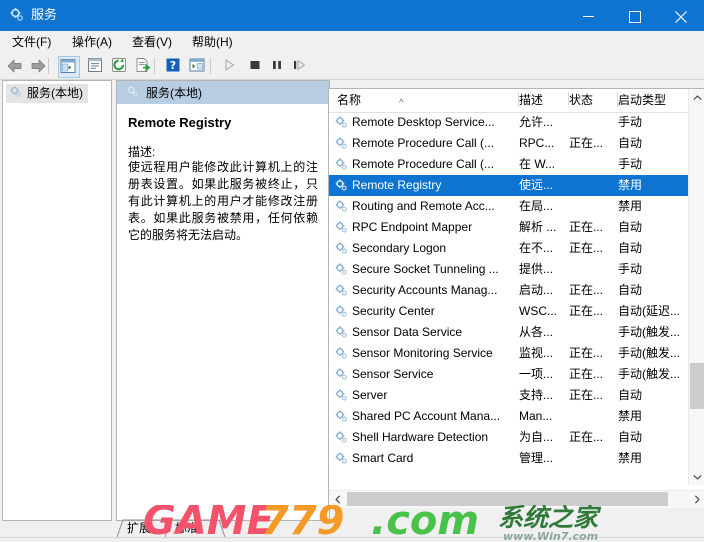  Describe the element at coordinates (509, 458) in the screenshot. I see `table-row: Smart Card 管理... 禁用` at that location.